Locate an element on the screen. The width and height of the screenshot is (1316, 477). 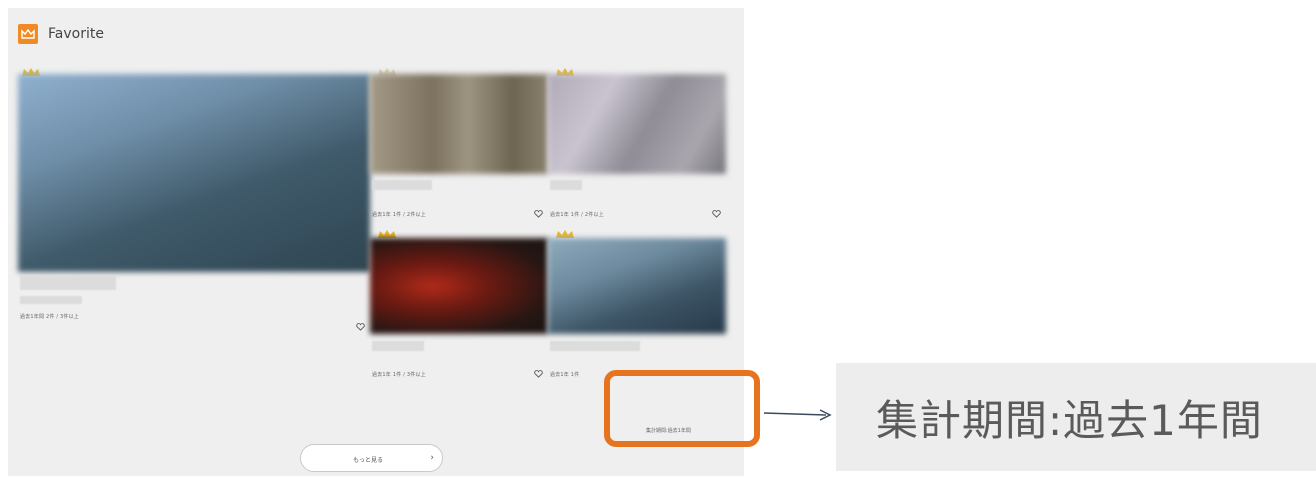
chevron-right-icon: › is located at coordinates (432, 458).